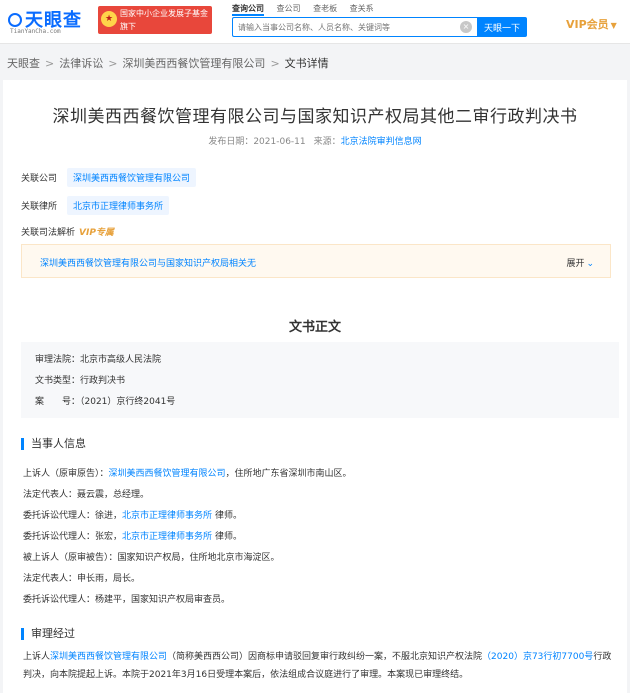  Describe the element at coordinates (167, 537) in the screenshot. I see `agent2-firm-link: 北京市正理律师事务所` at that location.